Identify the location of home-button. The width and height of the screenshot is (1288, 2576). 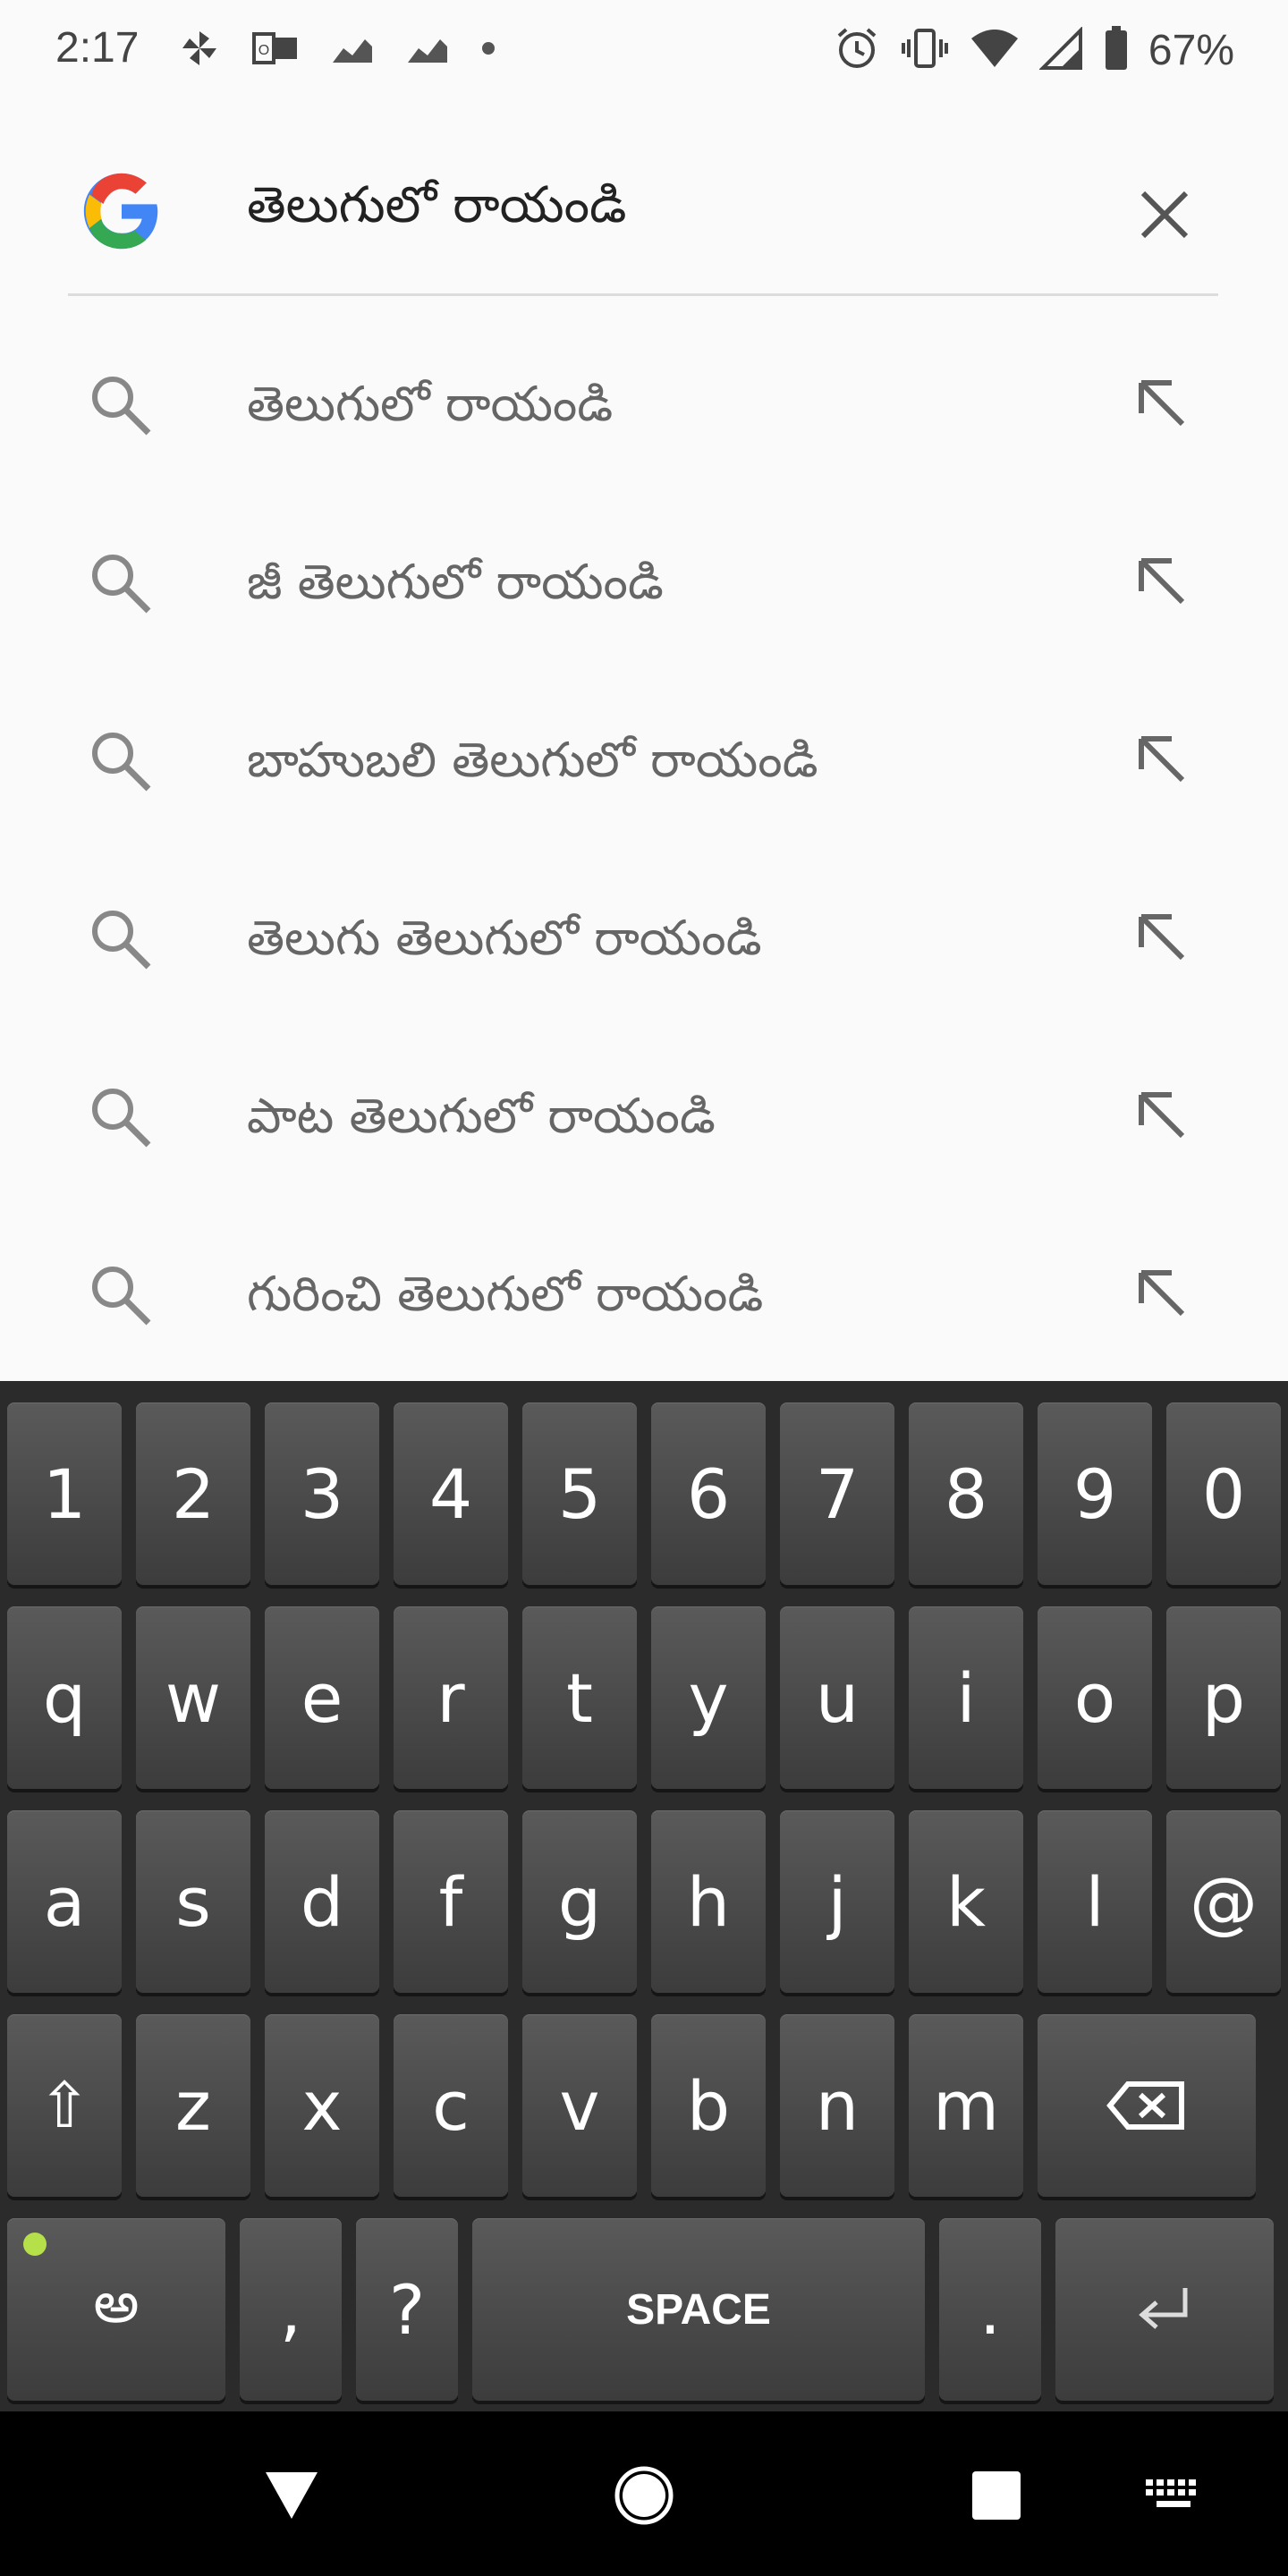
(644, 2495).